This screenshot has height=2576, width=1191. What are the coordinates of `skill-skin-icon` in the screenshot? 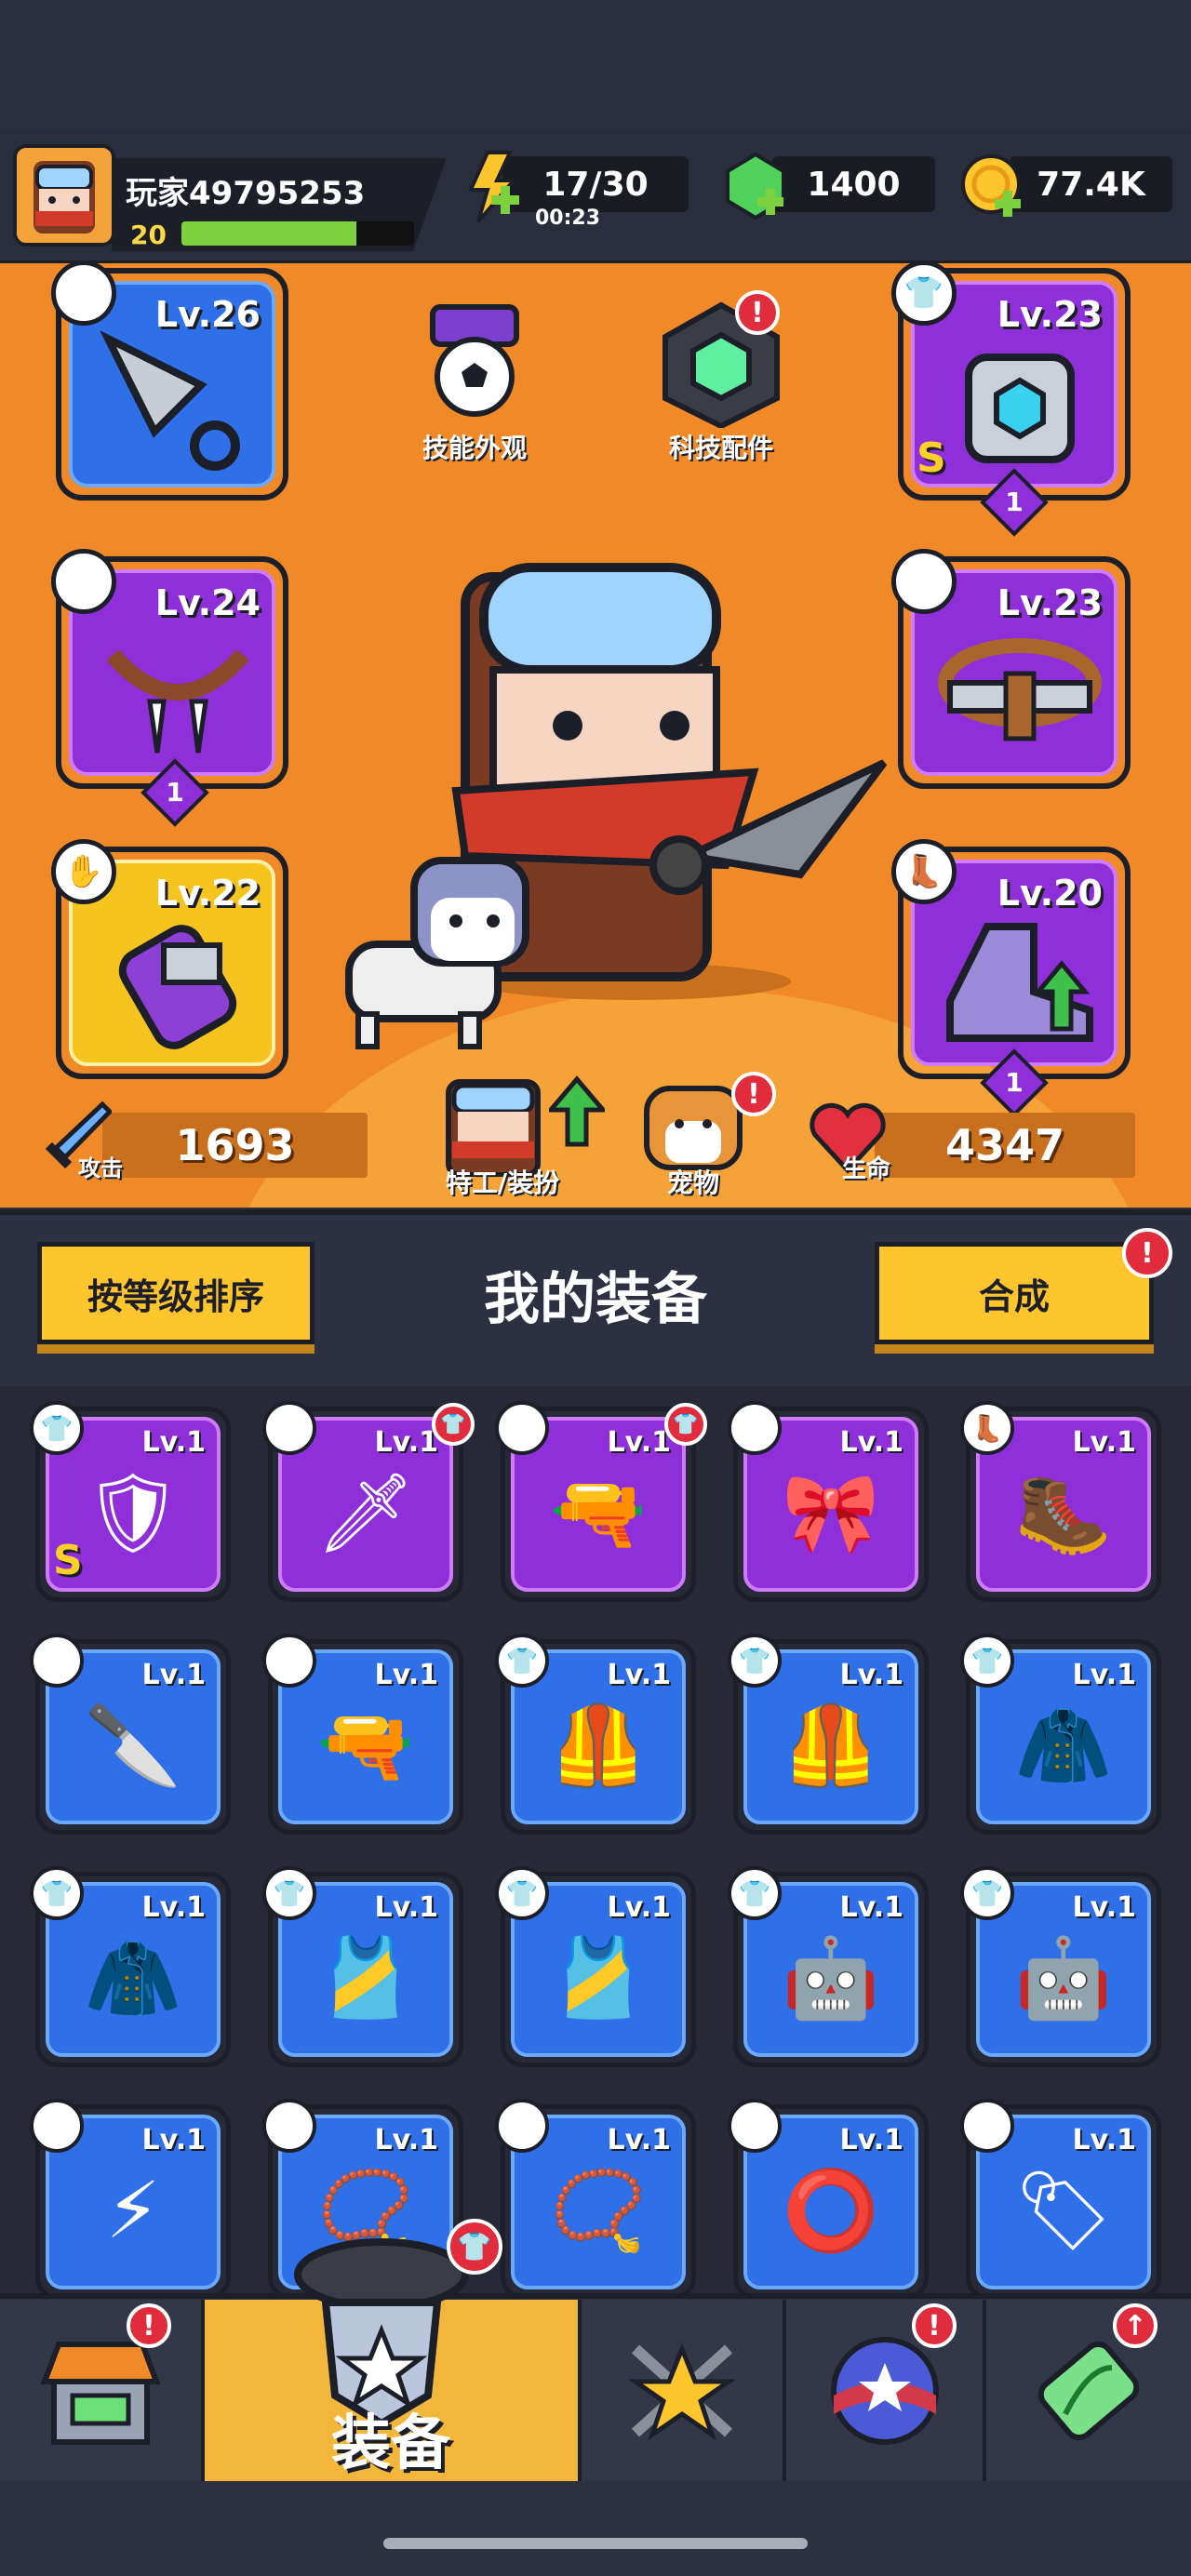 It's located at (474, 367).